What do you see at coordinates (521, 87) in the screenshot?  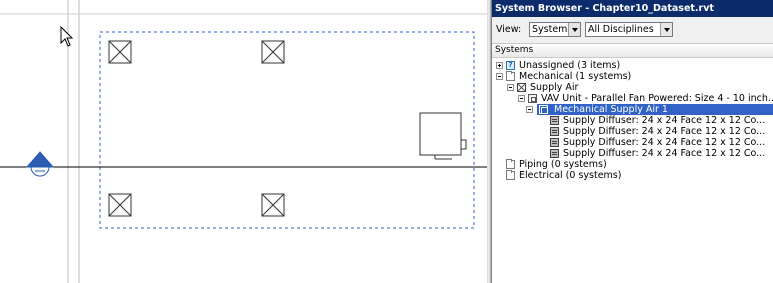 I see `xbox-icon` at bounding box center [521, 87].